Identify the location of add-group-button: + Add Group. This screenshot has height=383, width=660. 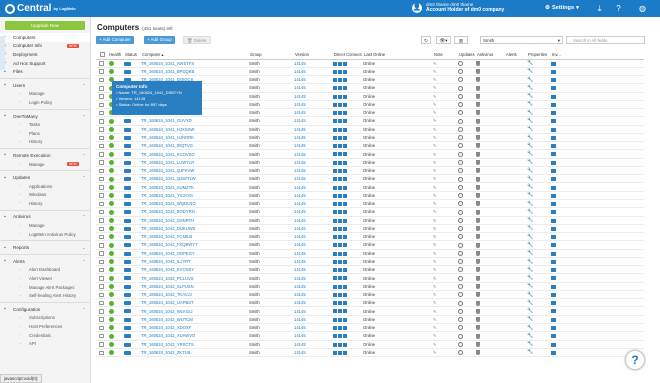
(159, 40).